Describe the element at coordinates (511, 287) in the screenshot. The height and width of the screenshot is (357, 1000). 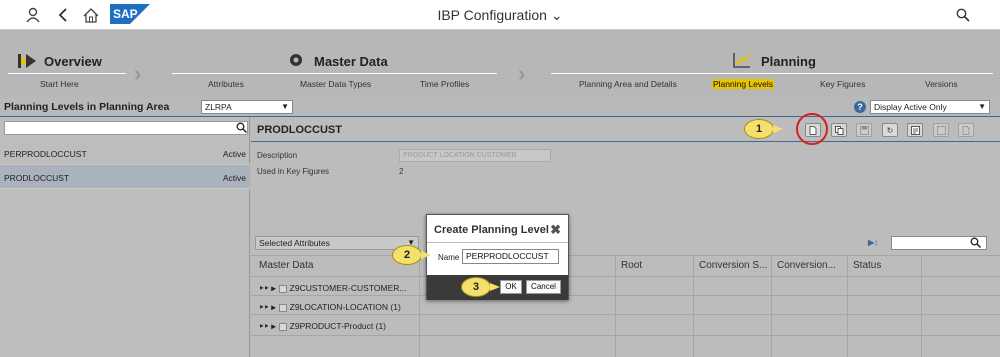
I see `ok-button: OK` at that location.